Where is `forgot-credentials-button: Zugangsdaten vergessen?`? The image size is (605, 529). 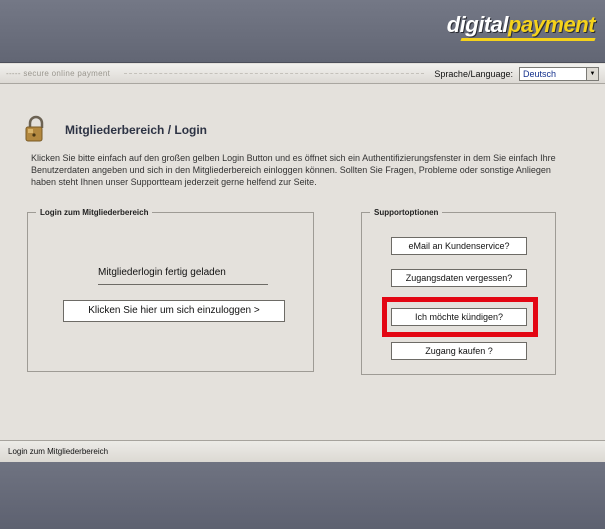 forgot-credentials-button: Zugangsdaten vergessen? is located at coordinates (459, 278).